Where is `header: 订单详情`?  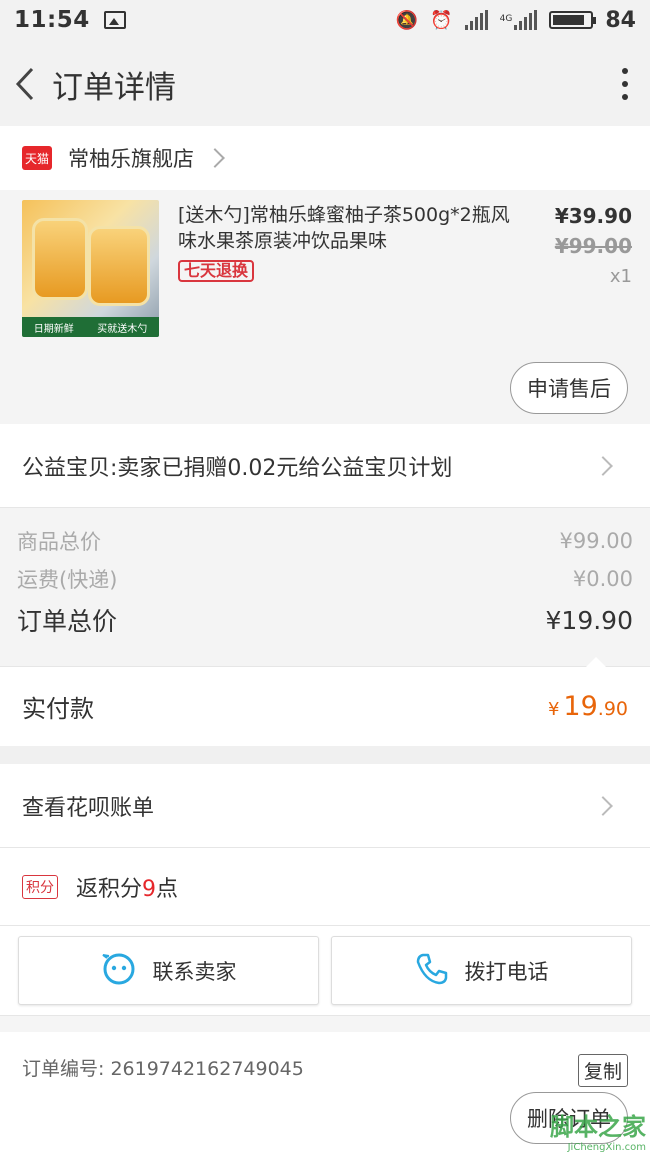 header: 订单详情 is located at coordinates (325, 84).